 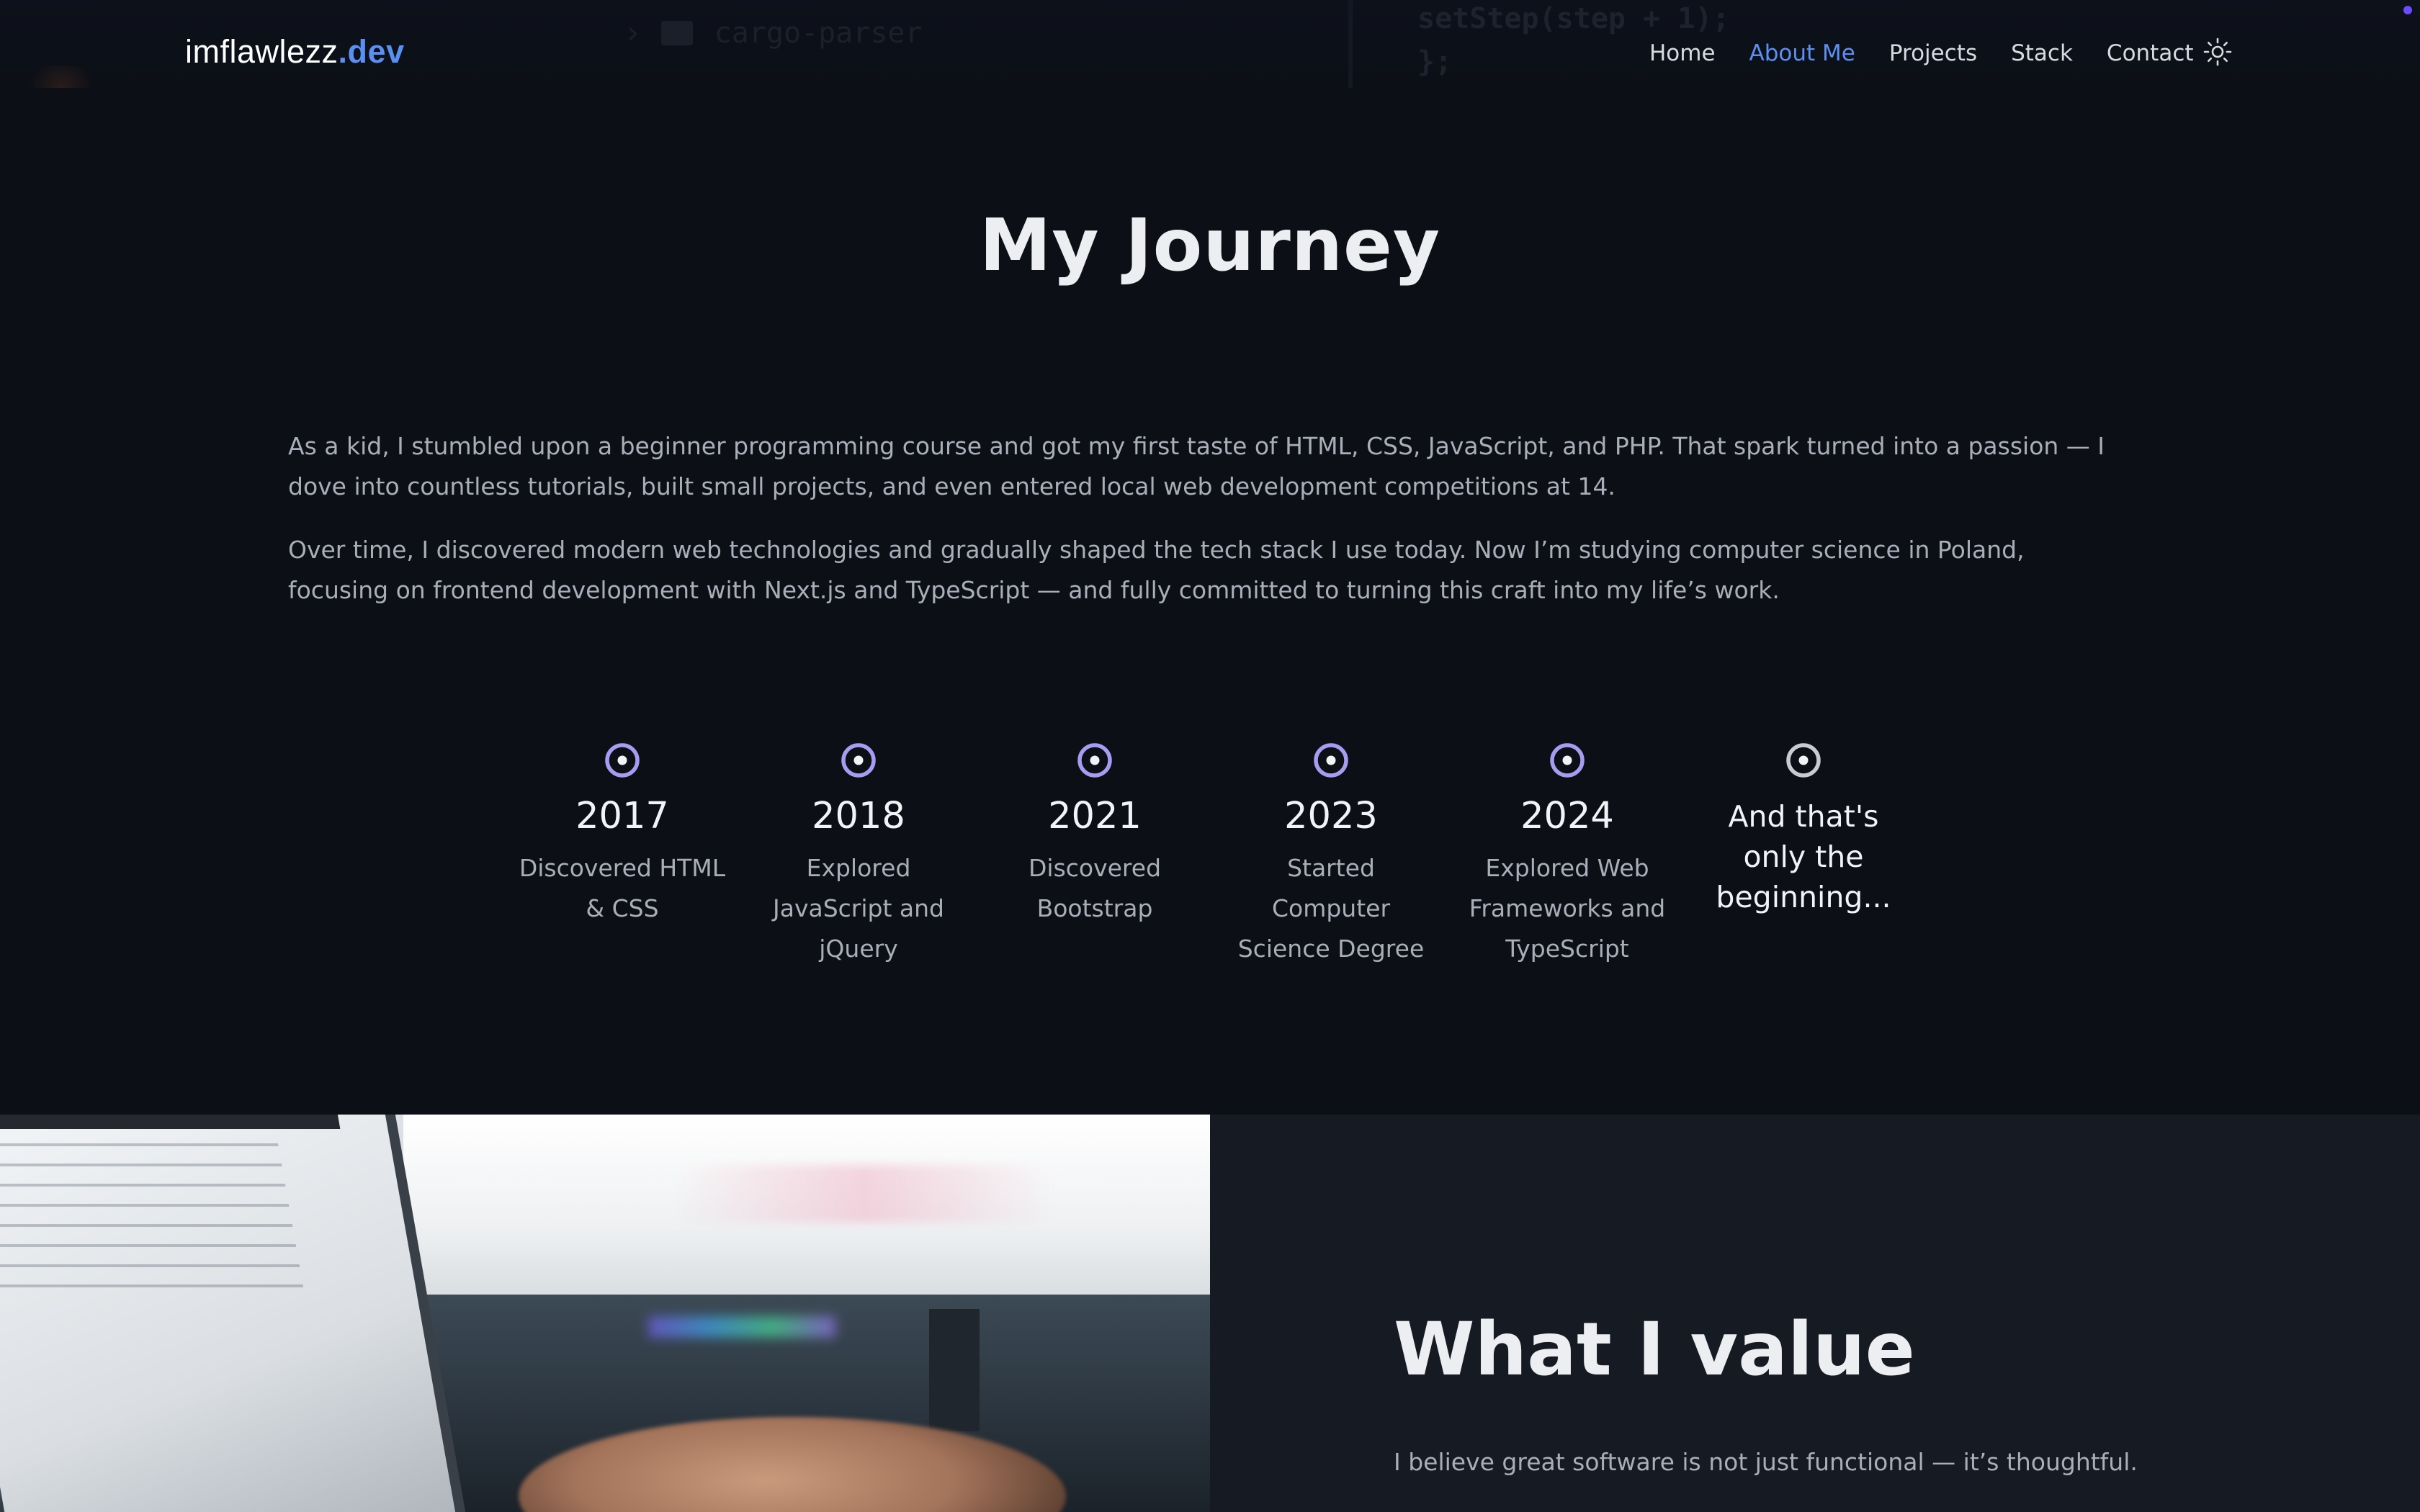 I want to click on timeline-year: 2017, so click(x=622, y=816).